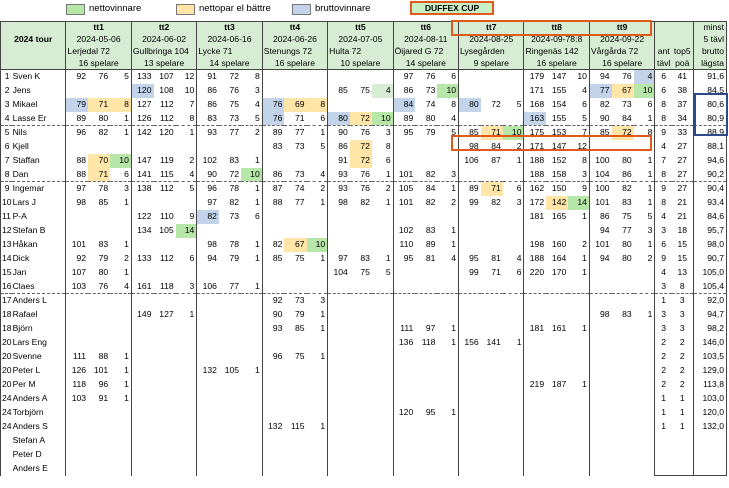  I want to click on points: 9, so click(584, 188).